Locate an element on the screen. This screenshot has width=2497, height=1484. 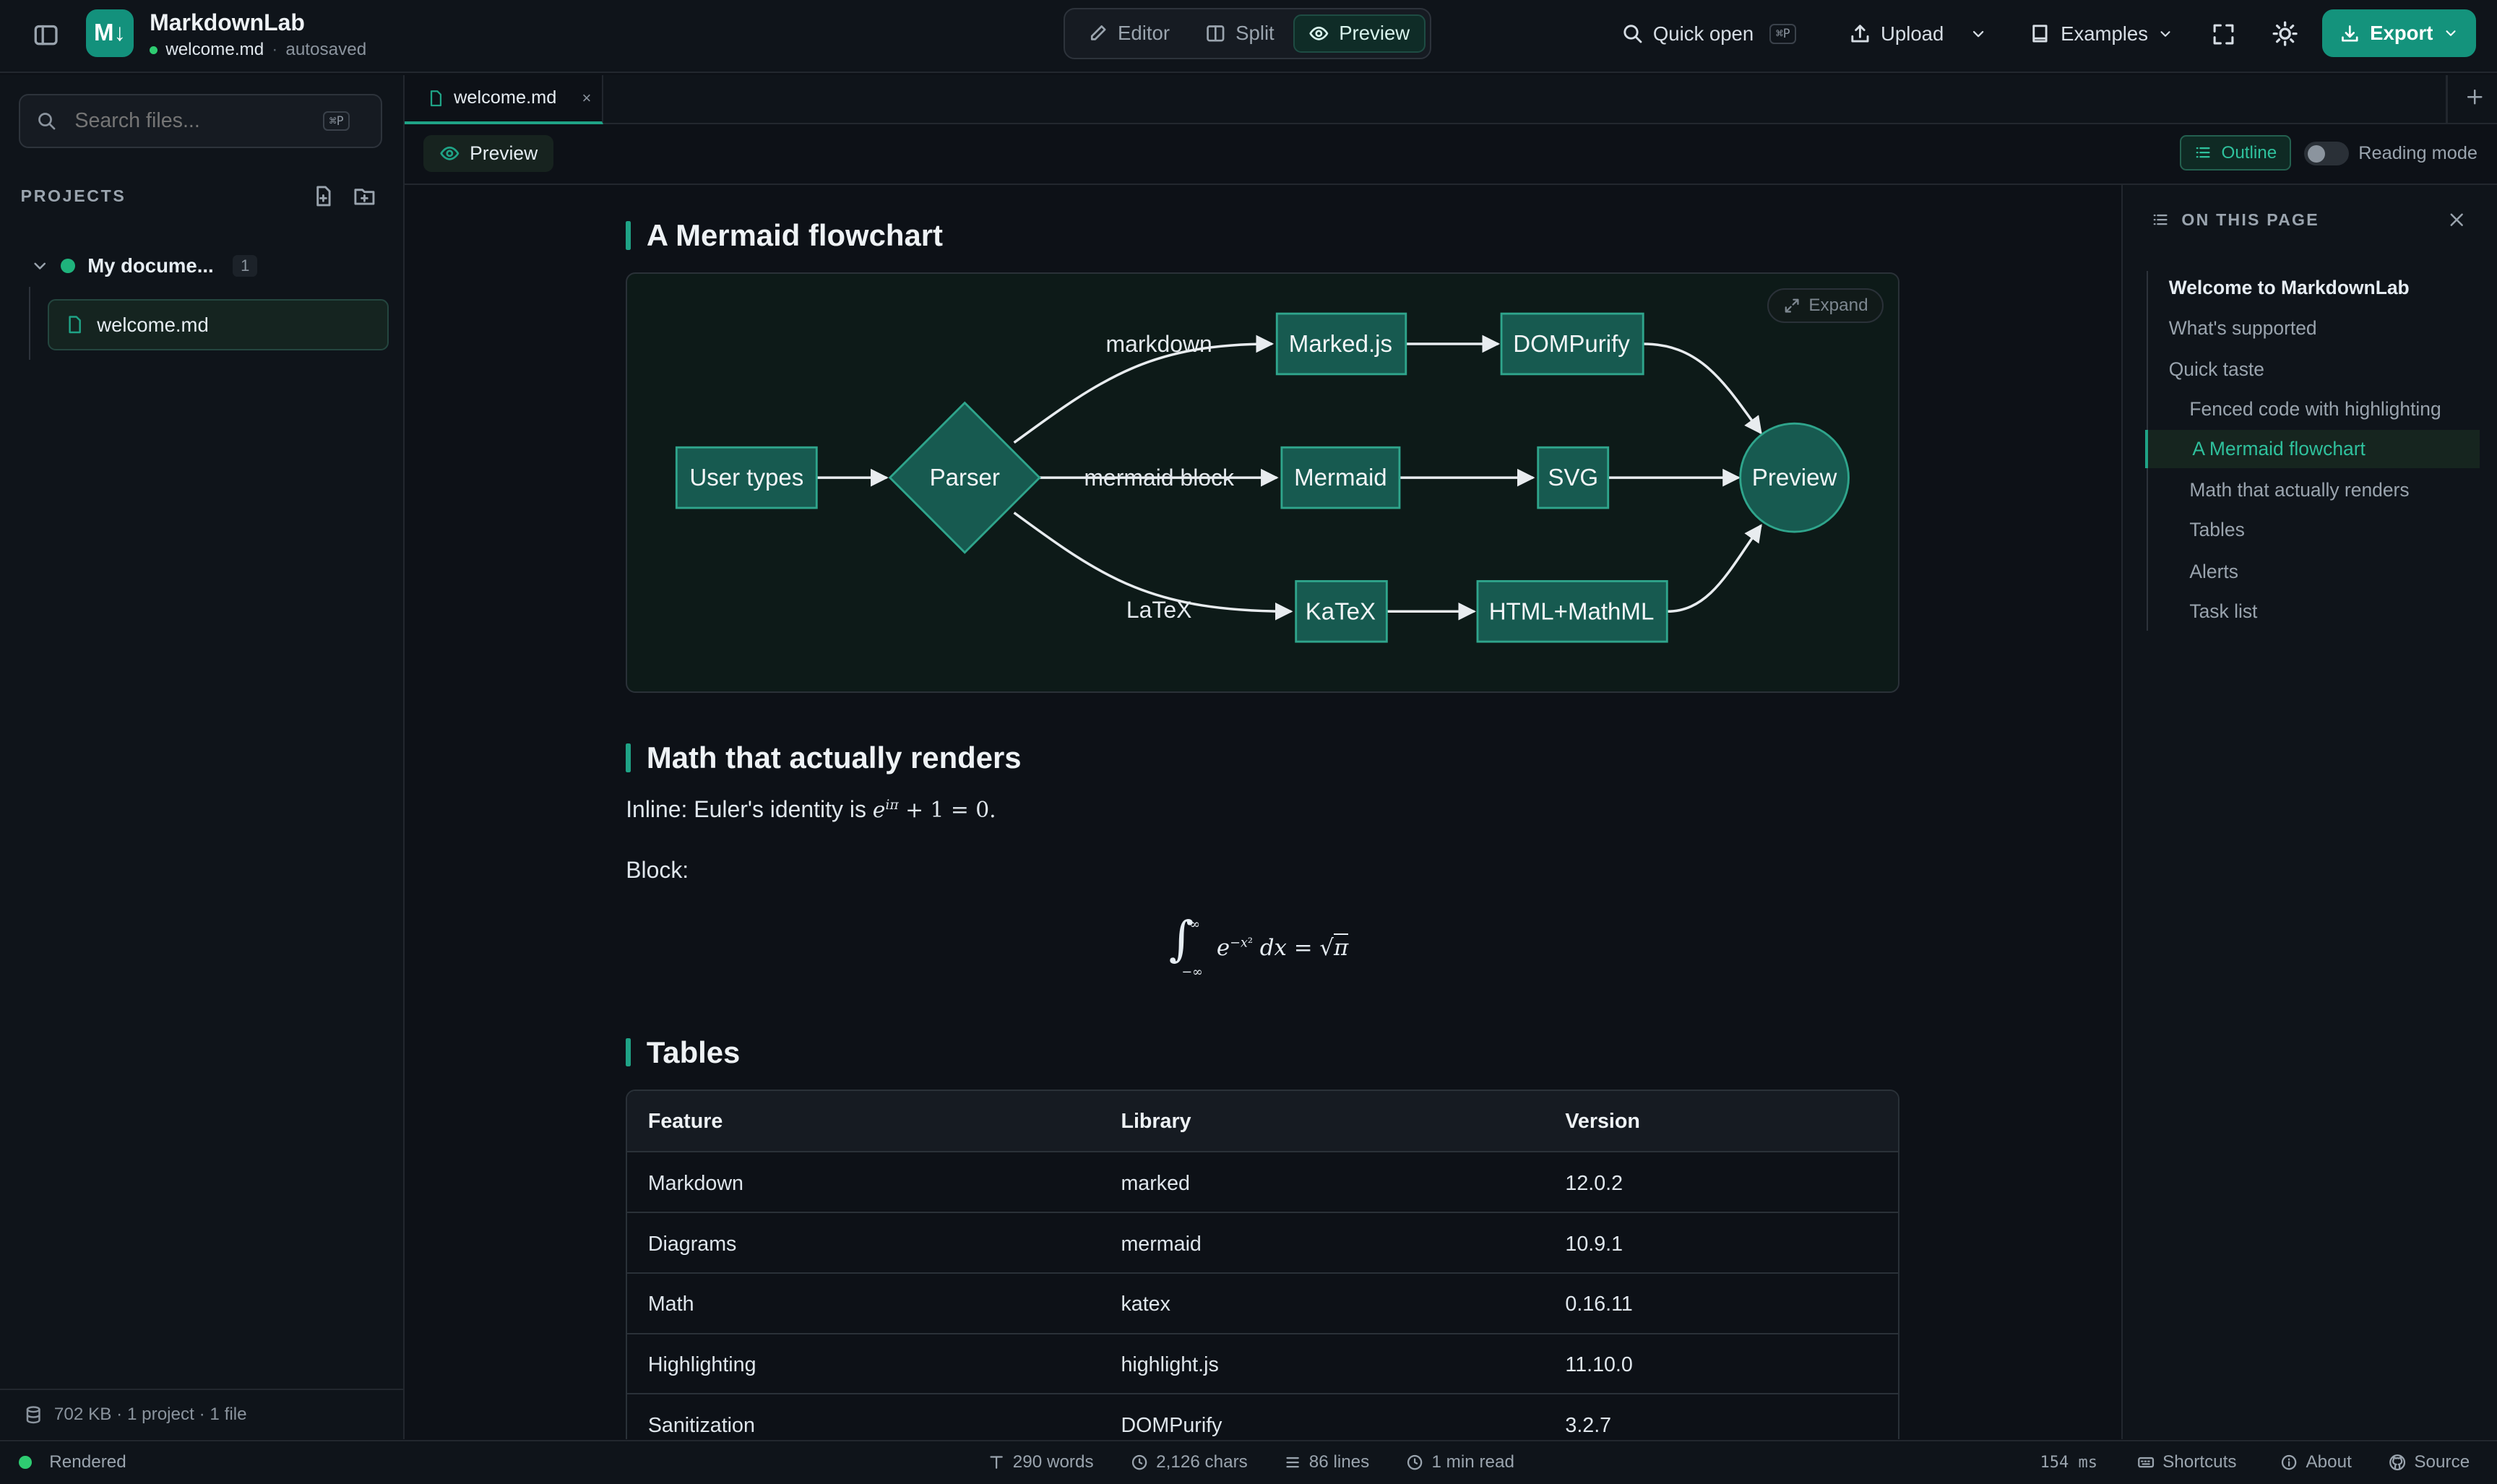
quick-open-label: Quick open is located at coordinates (1703, 33).